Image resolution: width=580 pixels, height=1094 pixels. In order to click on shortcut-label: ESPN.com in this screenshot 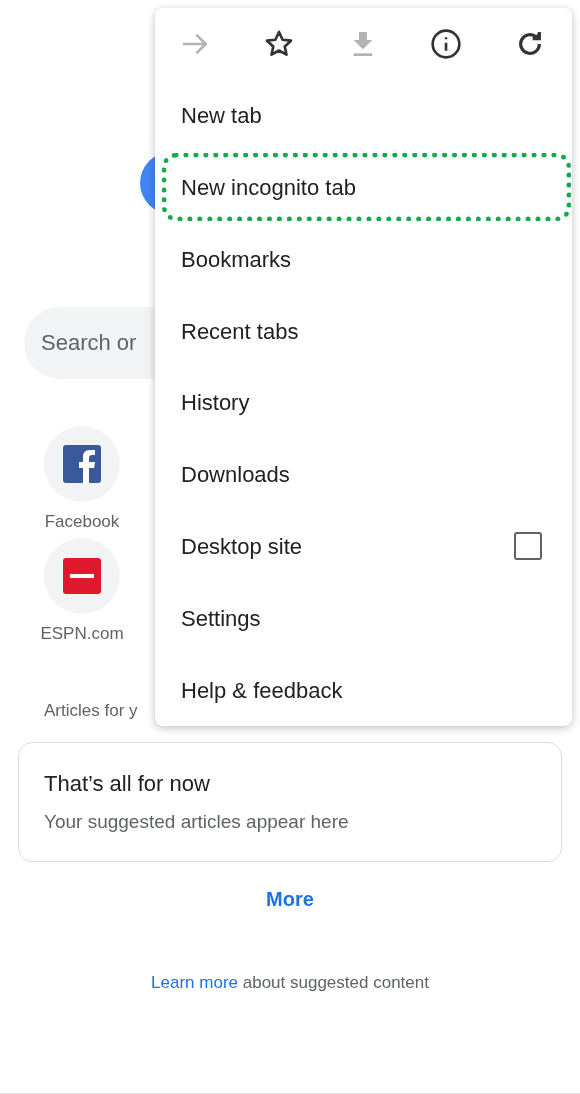, I will do `click(82, 634)`.